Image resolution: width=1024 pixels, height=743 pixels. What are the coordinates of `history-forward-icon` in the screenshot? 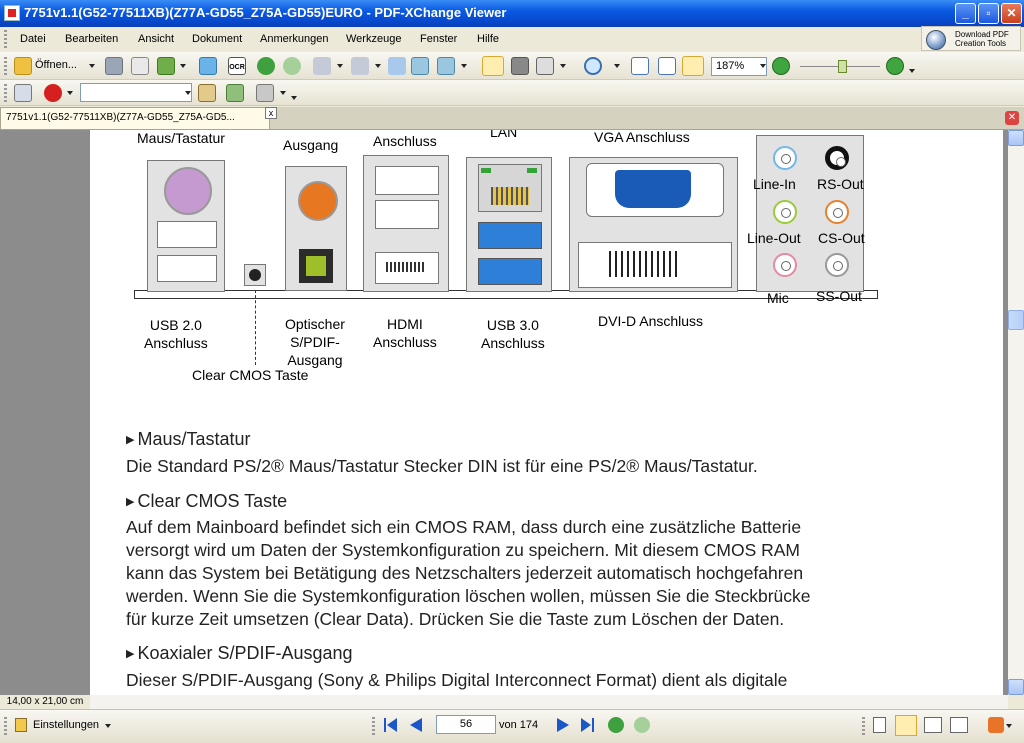 It's located at (642, 725).